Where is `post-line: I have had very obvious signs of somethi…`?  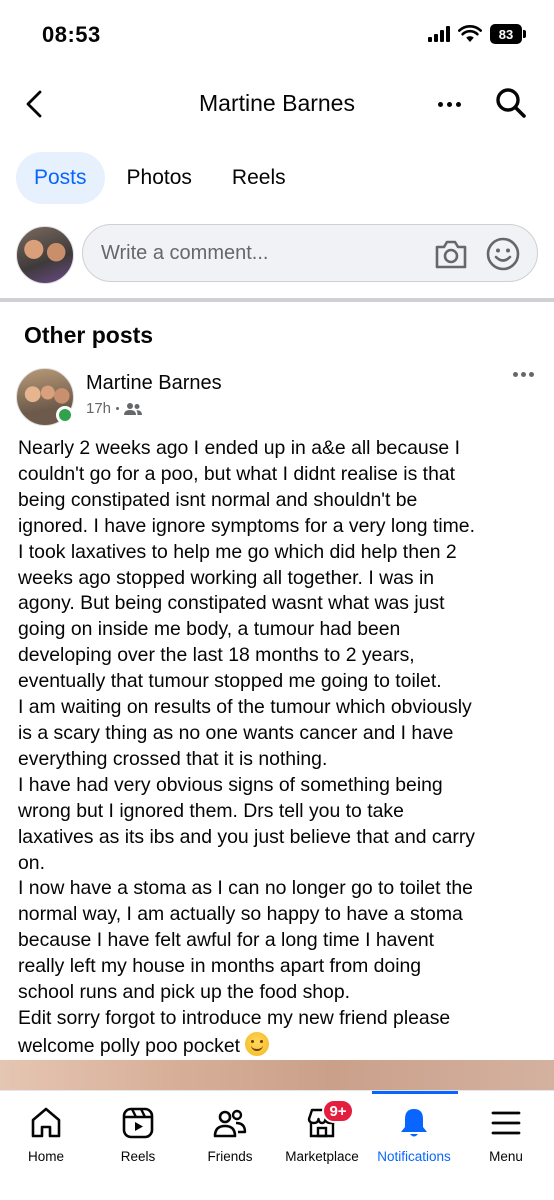
post-line: I have had very obvious signs of somethi… is located at coordinates (230, 784).